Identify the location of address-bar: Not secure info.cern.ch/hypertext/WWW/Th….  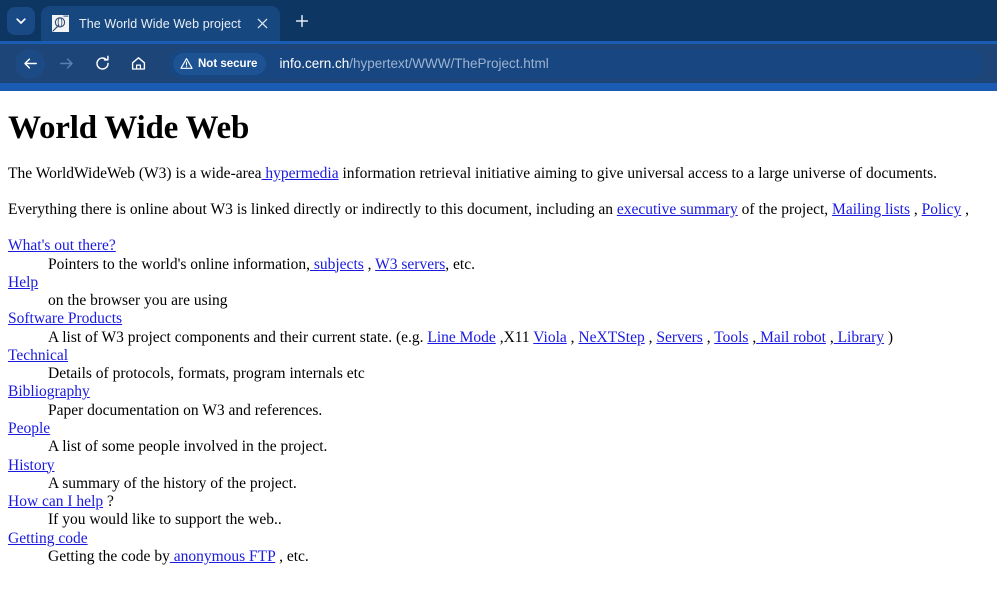
(575, 63).